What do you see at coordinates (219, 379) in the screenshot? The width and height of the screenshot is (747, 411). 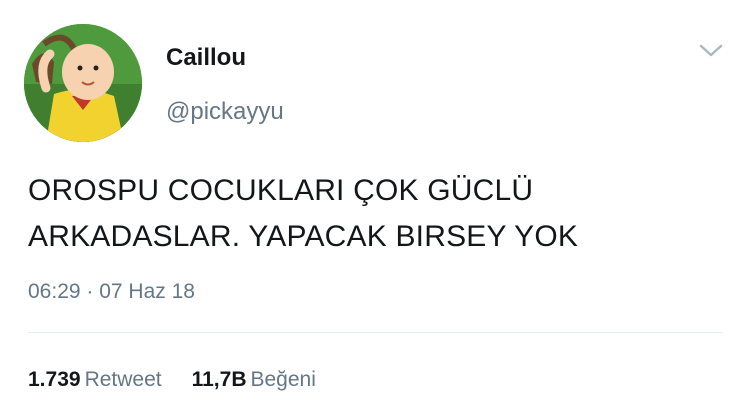 I see `like-count: 11,7B` at bounding box center [219, 379].